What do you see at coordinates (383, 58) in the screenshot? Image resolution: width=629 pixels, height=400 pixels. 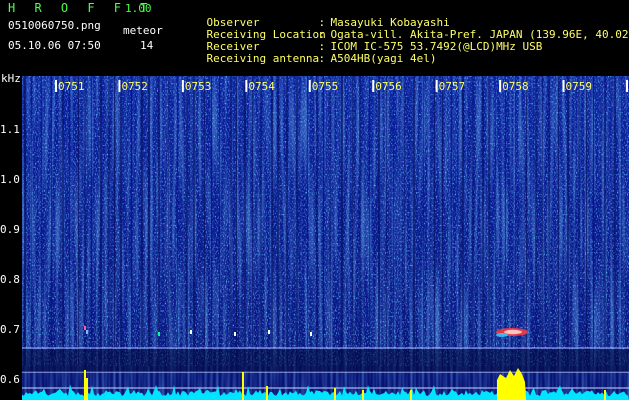 I see `info-value: A504HB(yagi 4el)` at bounding box center [383, 58].